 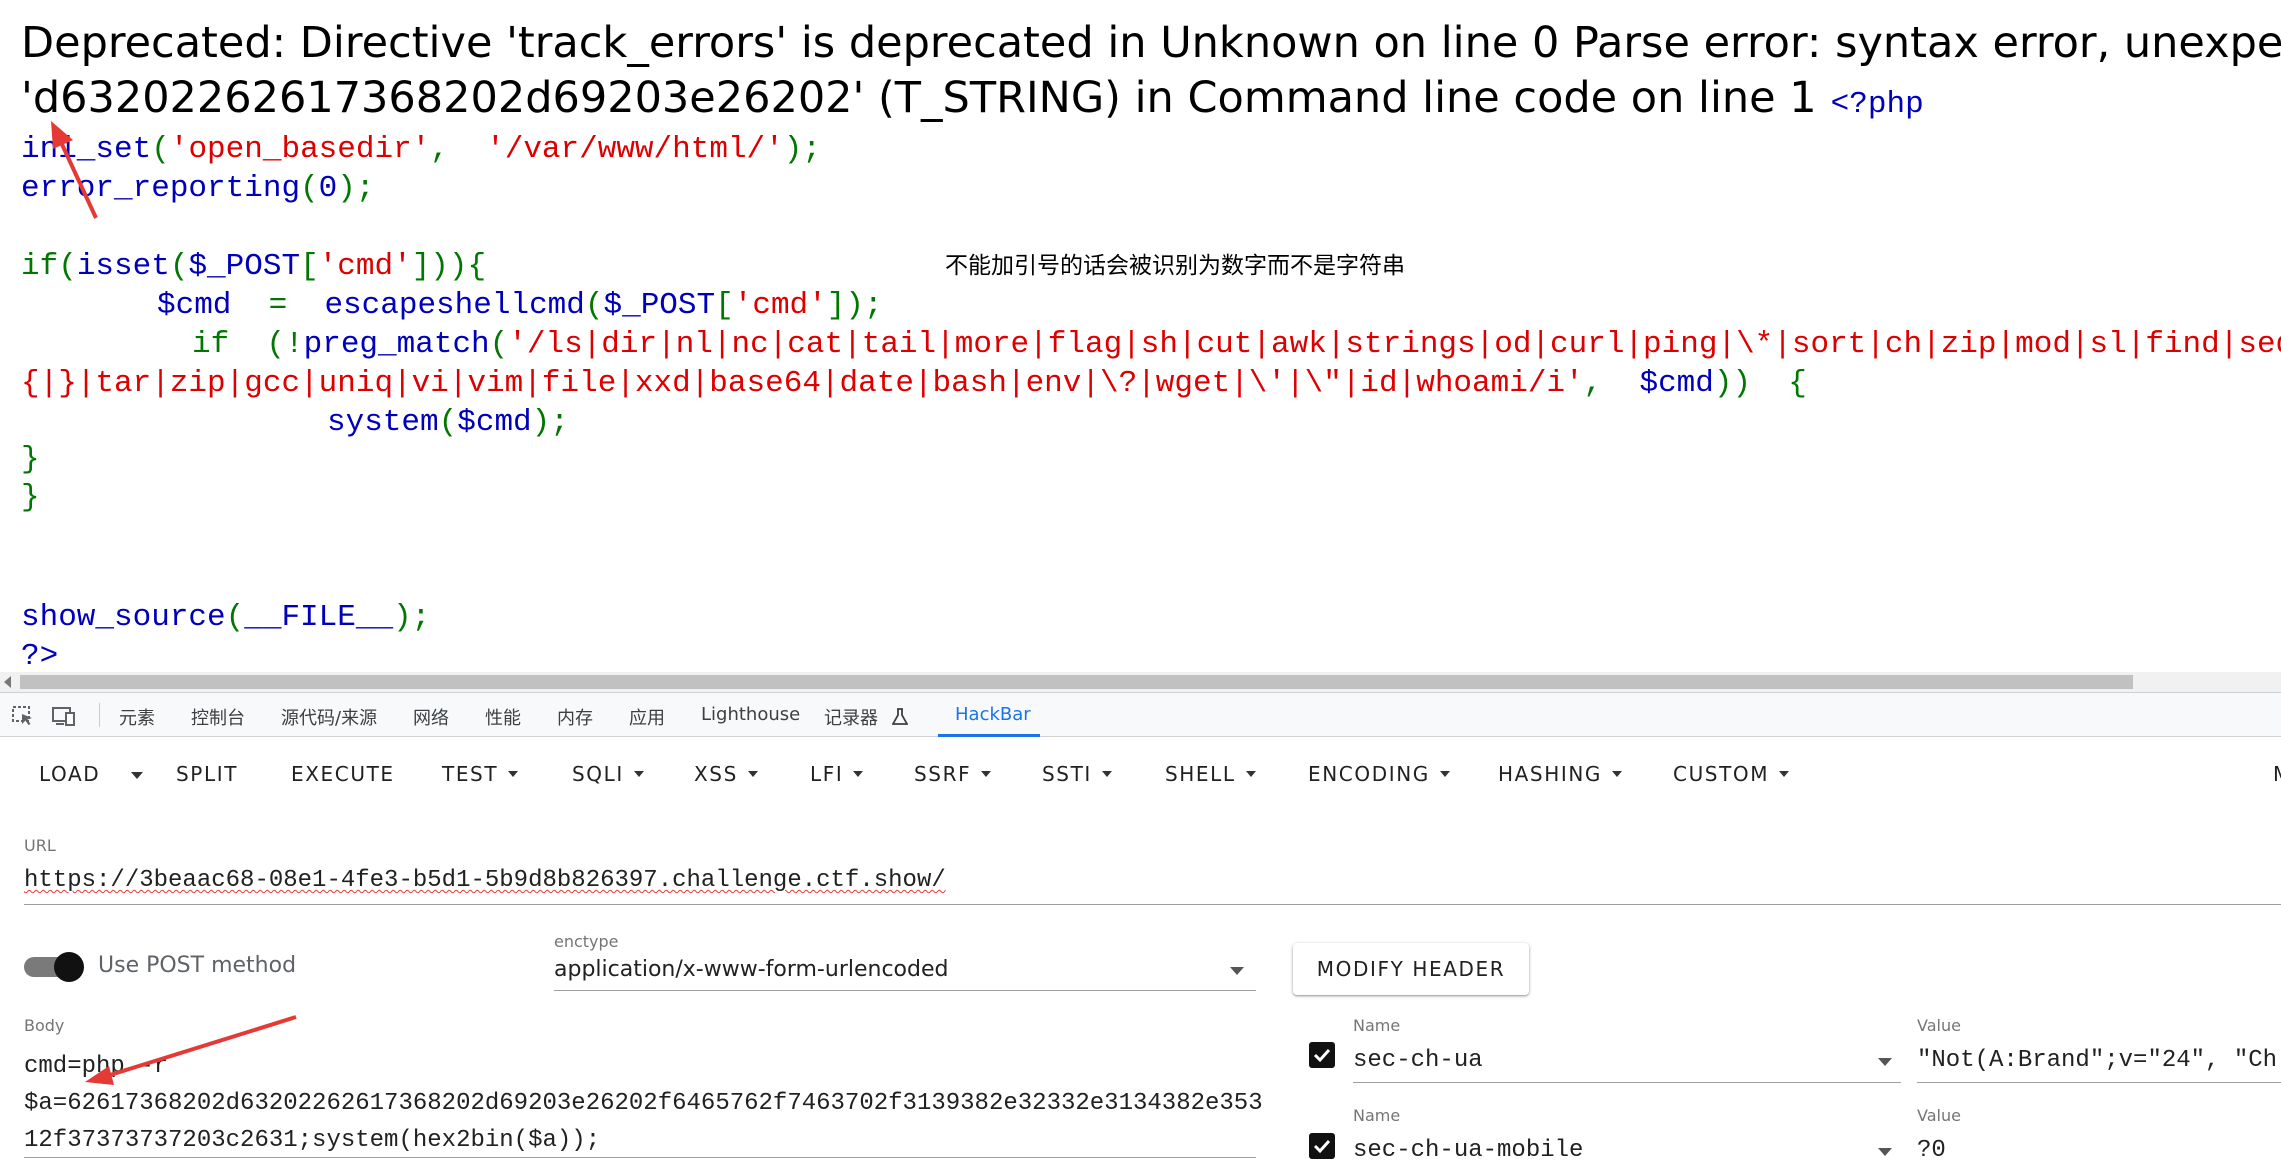 I want to click on header-2-value-label: Value, so click(x=1939, y=1115).